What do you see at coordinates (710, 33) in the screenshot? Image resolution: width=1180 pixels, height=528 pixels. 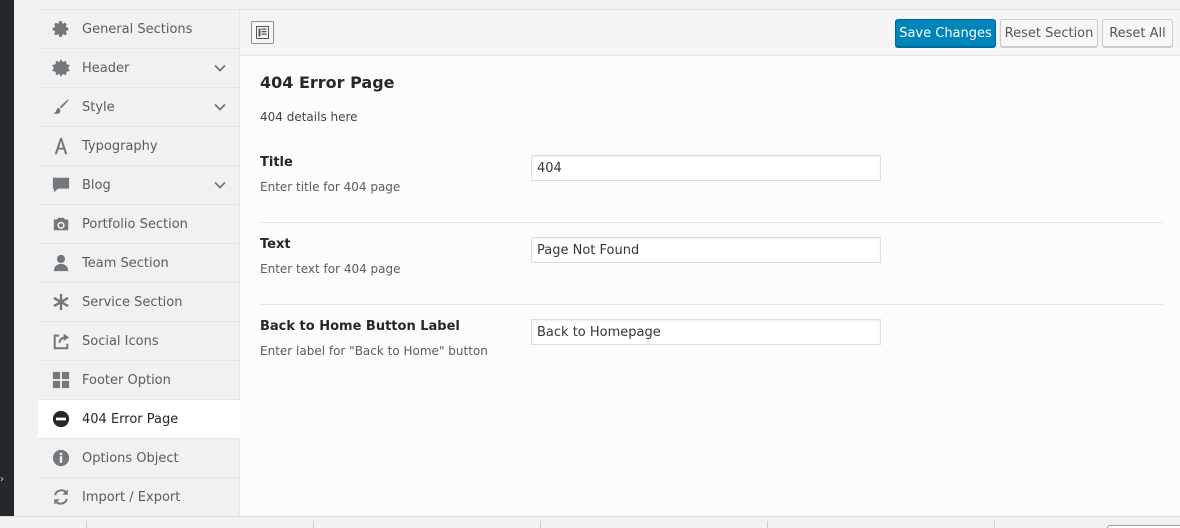 I see `options-toolbar: Save Changes Reset Section Reset All` at bounding box center [710, 33].